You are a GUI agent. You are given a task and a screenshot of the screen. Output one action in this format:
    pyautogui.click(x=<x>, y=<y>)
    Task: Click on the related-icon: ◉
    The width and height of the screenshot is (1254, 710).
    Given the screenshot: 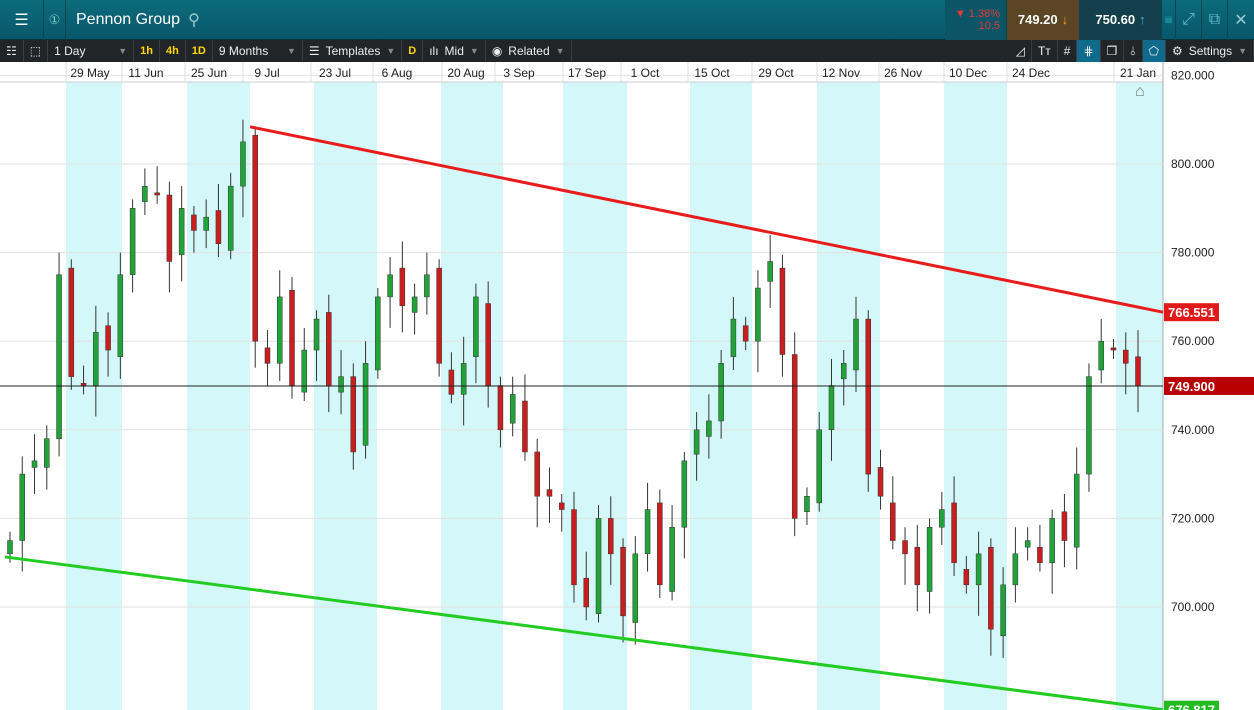 What is the action you would take?
    pyautogui.click(x=497, y=51)
    